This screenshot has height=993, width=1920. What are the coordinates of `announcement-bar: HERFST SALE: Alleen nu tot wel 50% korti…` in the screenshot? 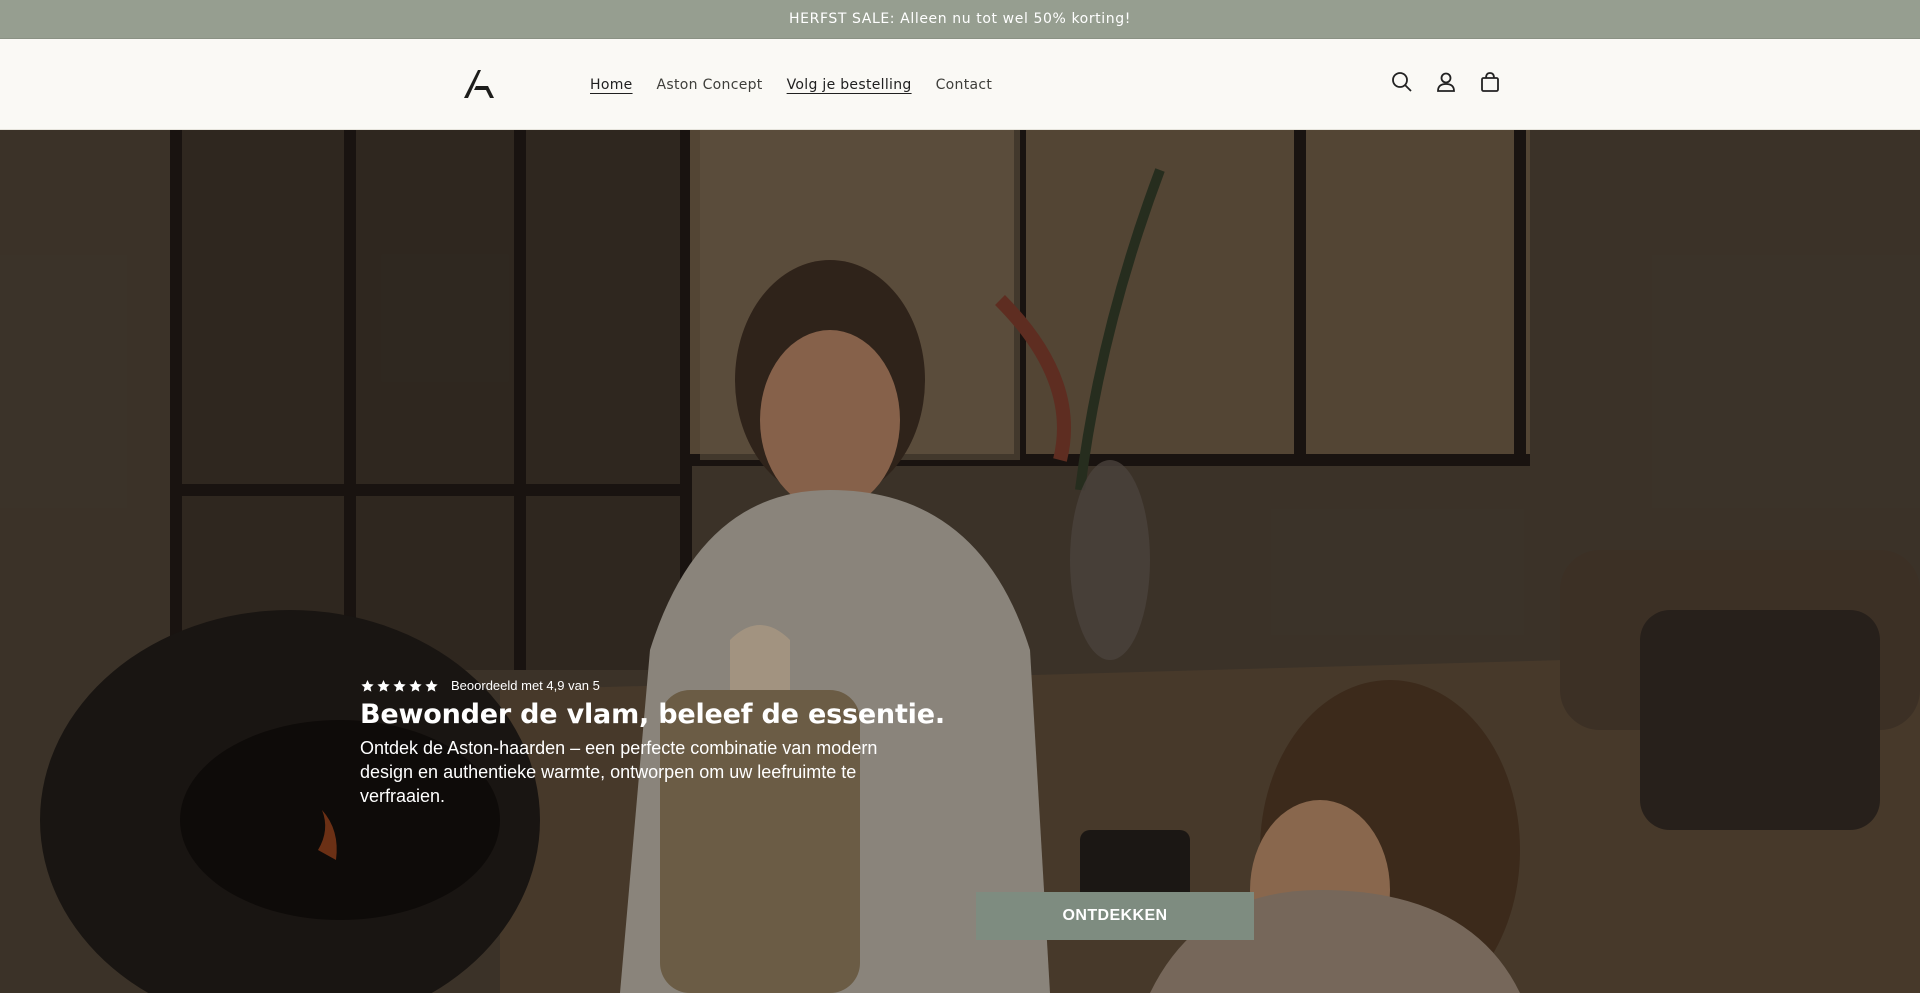 It's located at (960, 19).